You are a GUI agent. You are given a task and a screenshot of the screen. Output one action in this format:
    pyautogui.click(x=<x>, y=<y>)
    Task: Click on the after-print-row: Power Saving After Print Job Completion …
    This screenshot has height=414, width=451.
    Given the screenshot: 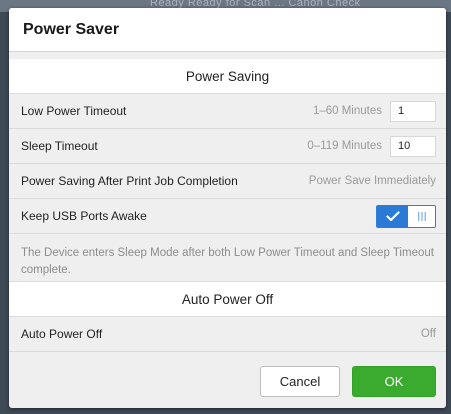 What is the action you would take?
    pyautogui.click(x=227, y=181)
    